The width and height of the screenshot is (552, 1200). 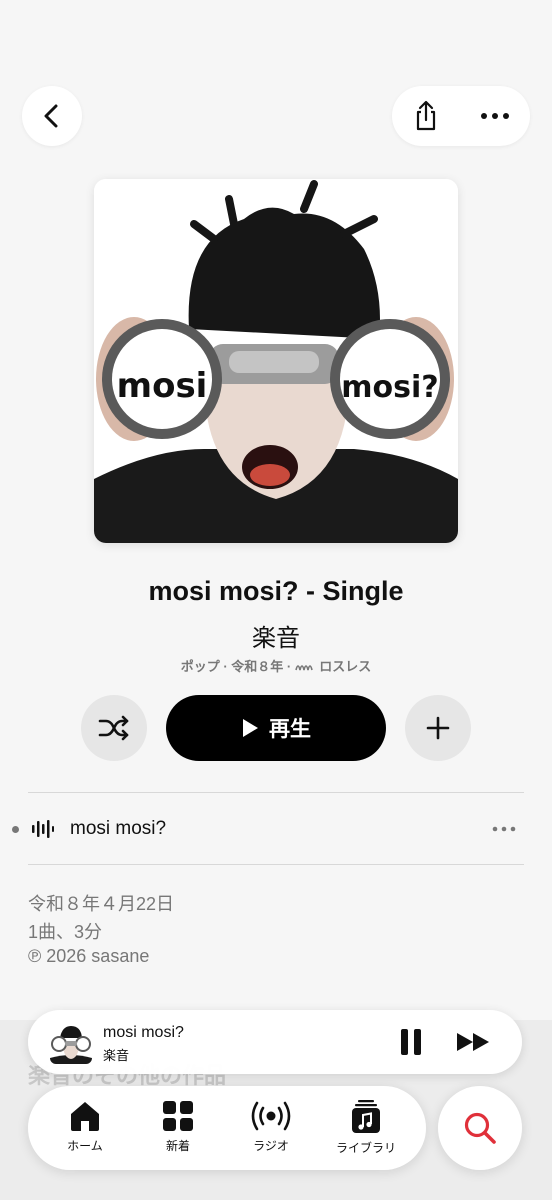 I want to click on more-button, so click(x=495, y=116).